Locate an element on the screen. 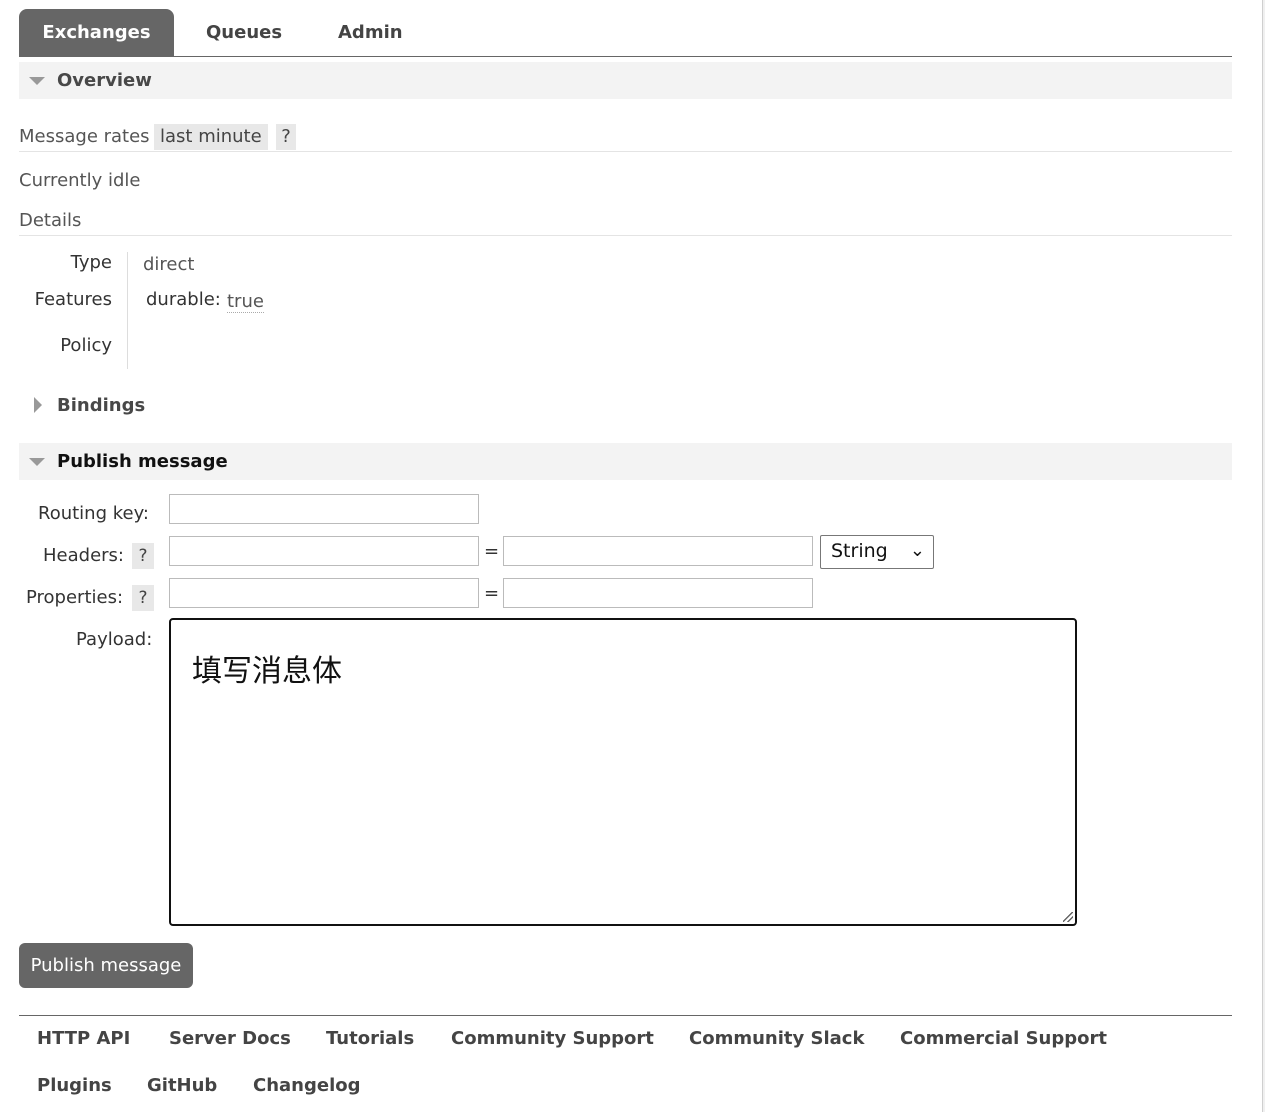 This screenshot has width=1265, height=1112. tab-queues: Queues is located at coordinates (244, 32).